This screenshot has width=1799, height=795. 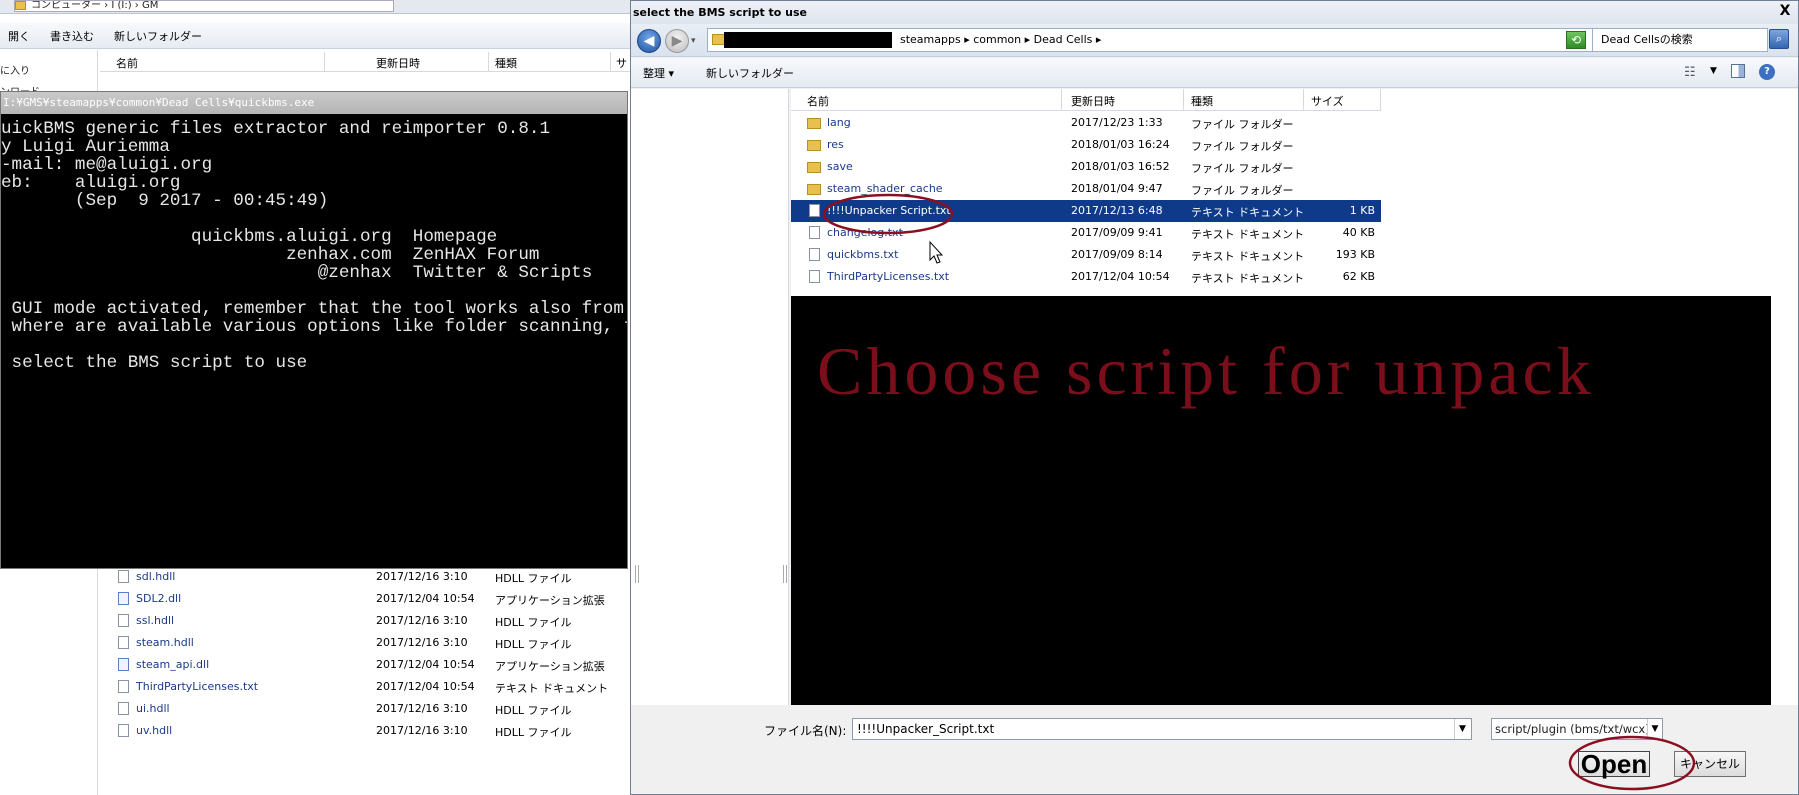 What do you see at coordinates (936, 252) in the screenshot?
I see `mouse-cursor-icon` at bounding box center [936, 252].